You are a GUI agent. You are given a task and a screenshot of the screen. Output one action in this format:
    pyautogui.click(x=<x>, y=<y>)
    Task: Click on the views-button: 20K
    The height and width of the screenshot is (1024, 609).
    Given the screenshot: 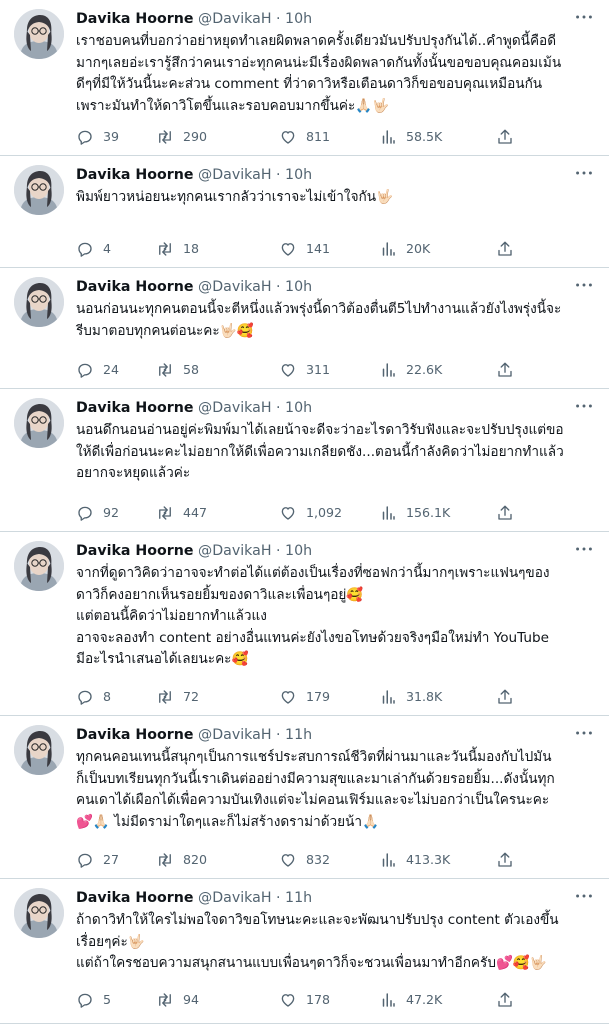 What is the action you would take?
    pyautogui.click(x=404, y=249)
    